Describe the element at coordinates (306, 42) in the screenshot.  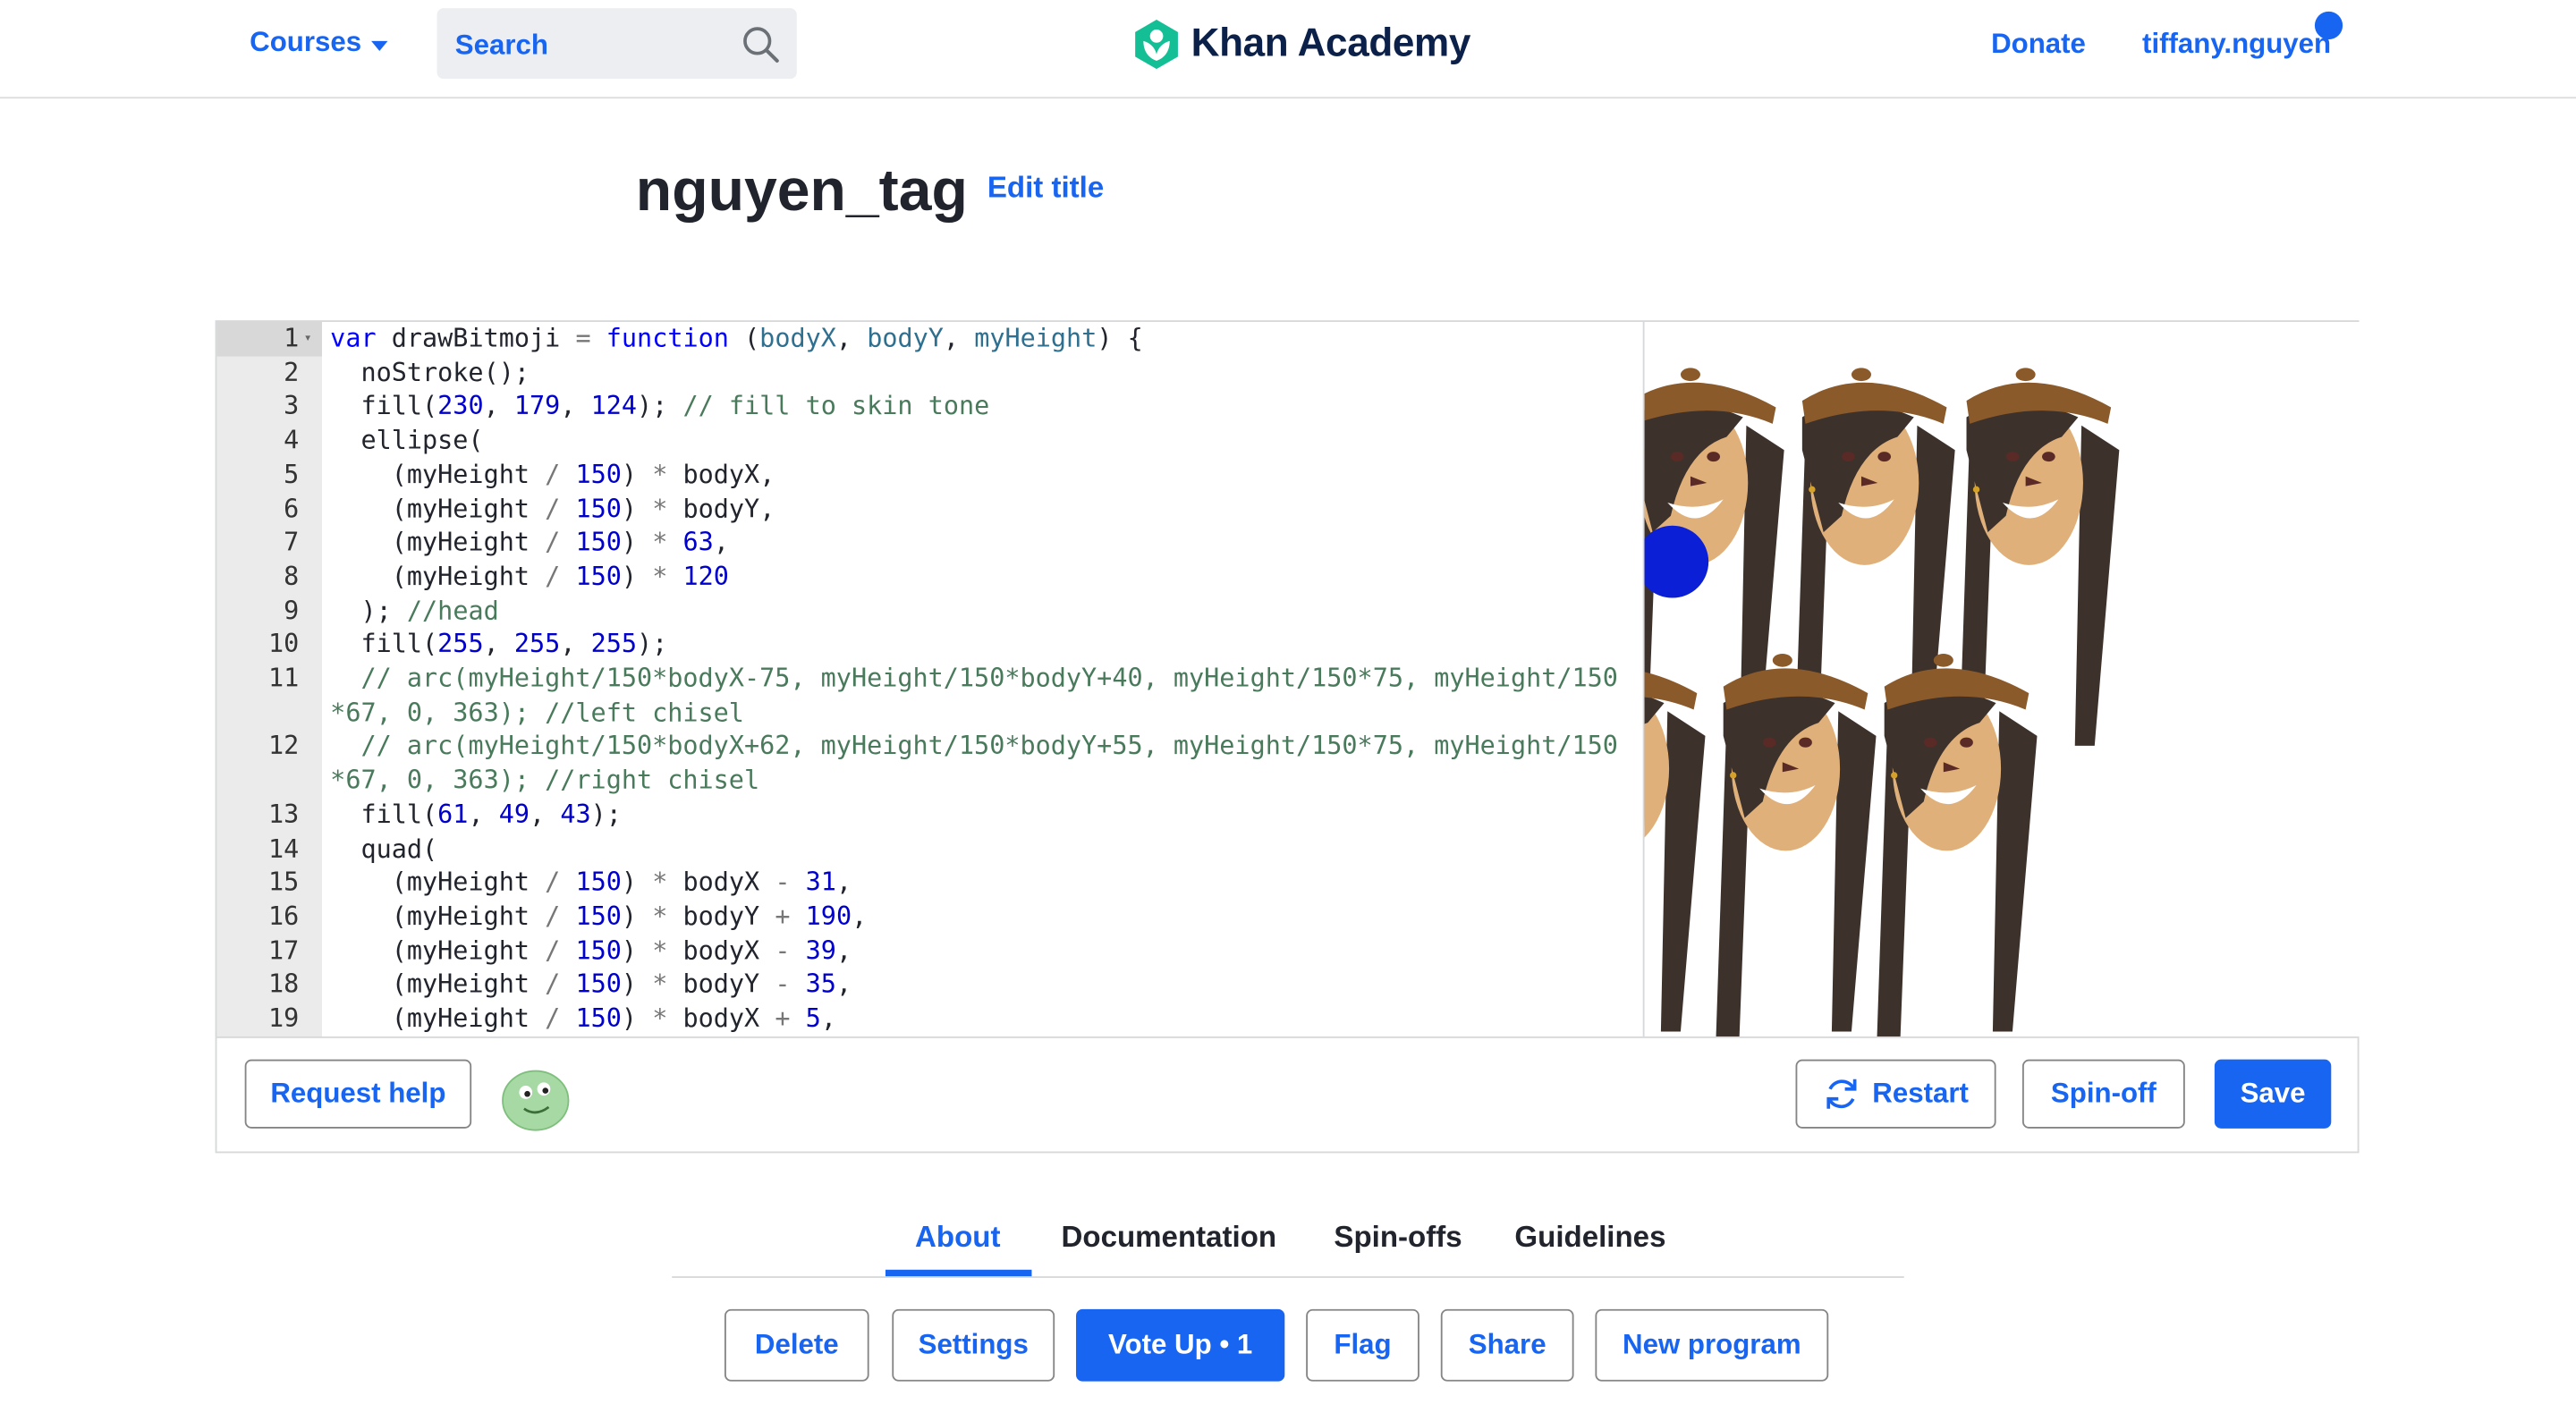
I see `courses-label: Courses` at that location.